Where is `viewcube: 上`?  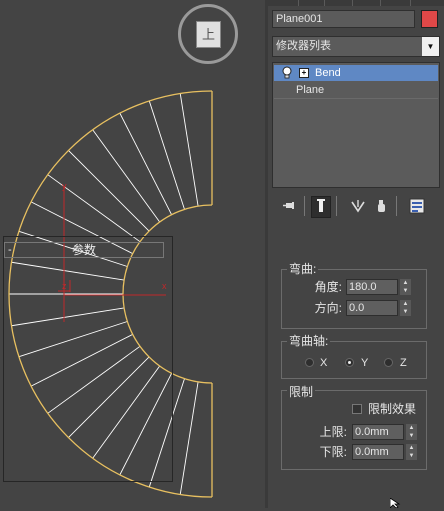
viewcube: 上 is located at coordinates (210, 36).